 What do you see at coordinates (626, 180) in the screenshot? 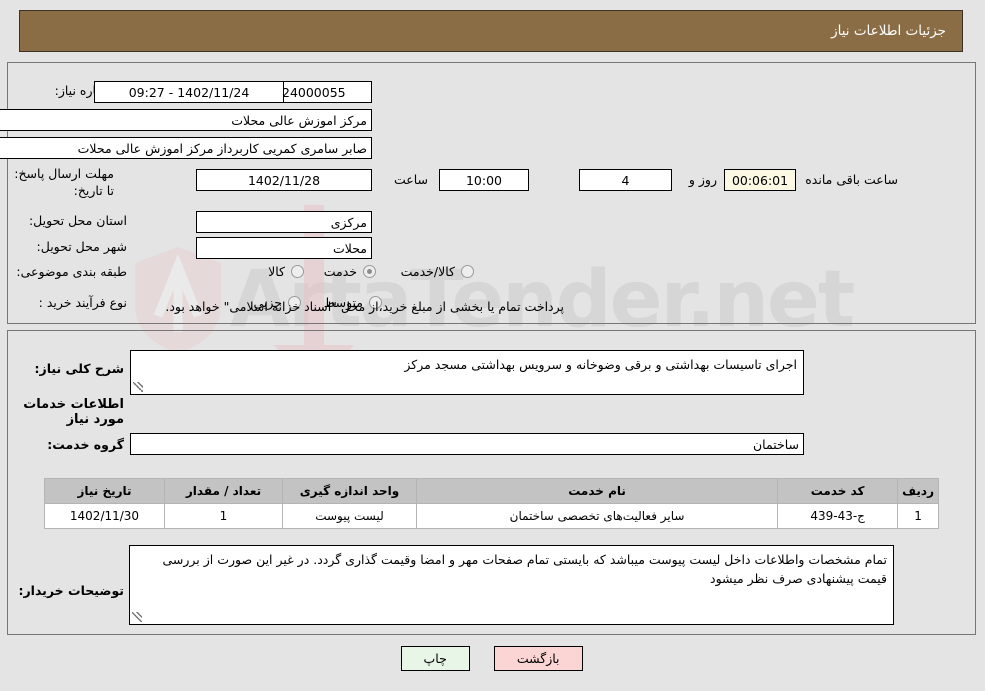
I see `deadline-days-field: 4` at bounding box center [626, 180].